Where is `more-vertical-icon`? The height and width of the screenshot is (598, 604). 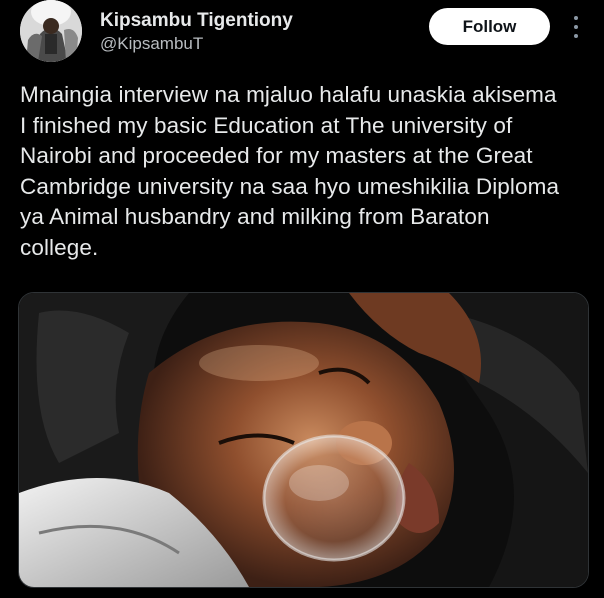
more-vertical-icon is located at coordinates (576, 27).